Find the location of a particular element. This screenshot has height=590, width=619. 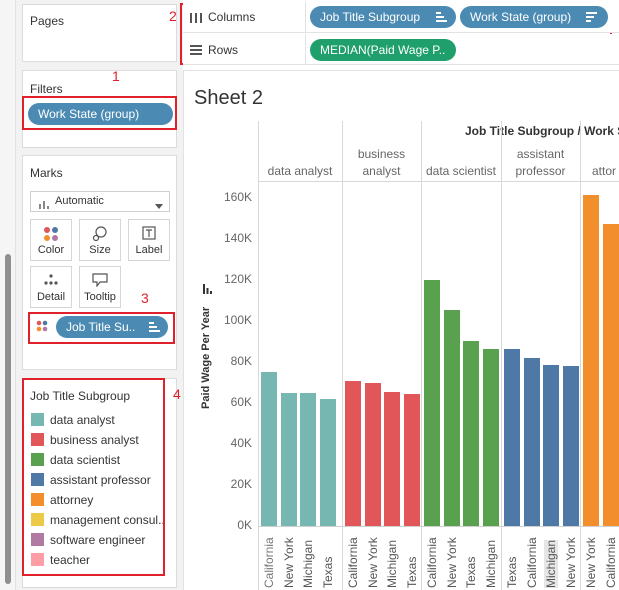

column-header-line: data analyst is located at coordinates (300, 171).